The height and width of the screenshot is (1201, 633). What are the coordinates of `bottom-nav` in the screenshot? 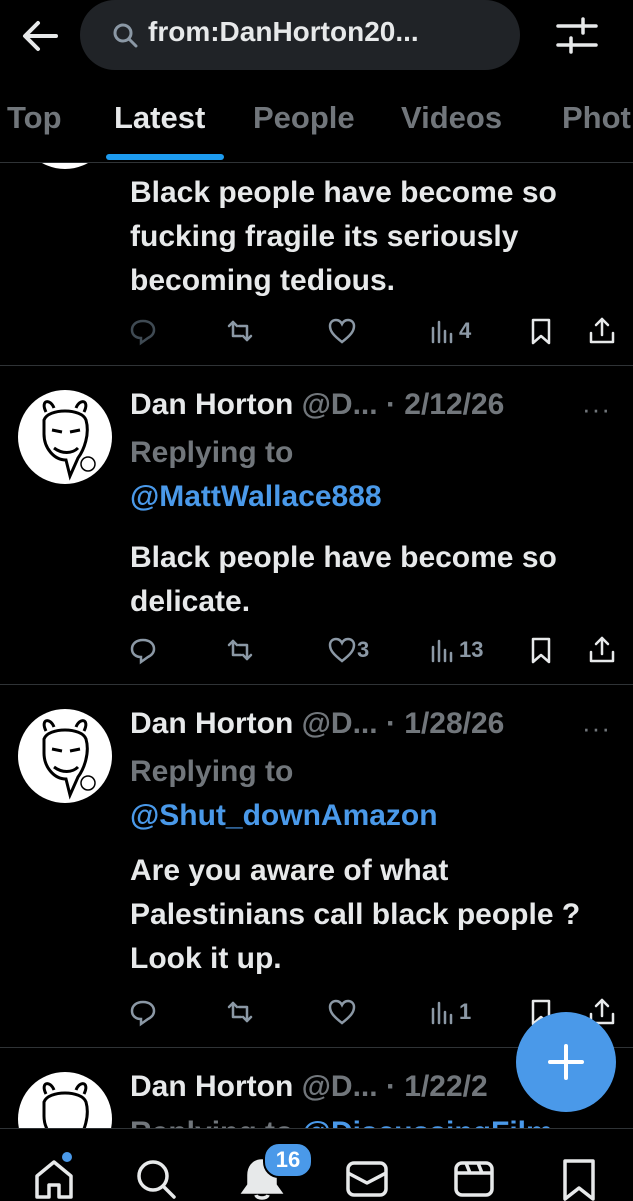 It's located at (316, 1164).